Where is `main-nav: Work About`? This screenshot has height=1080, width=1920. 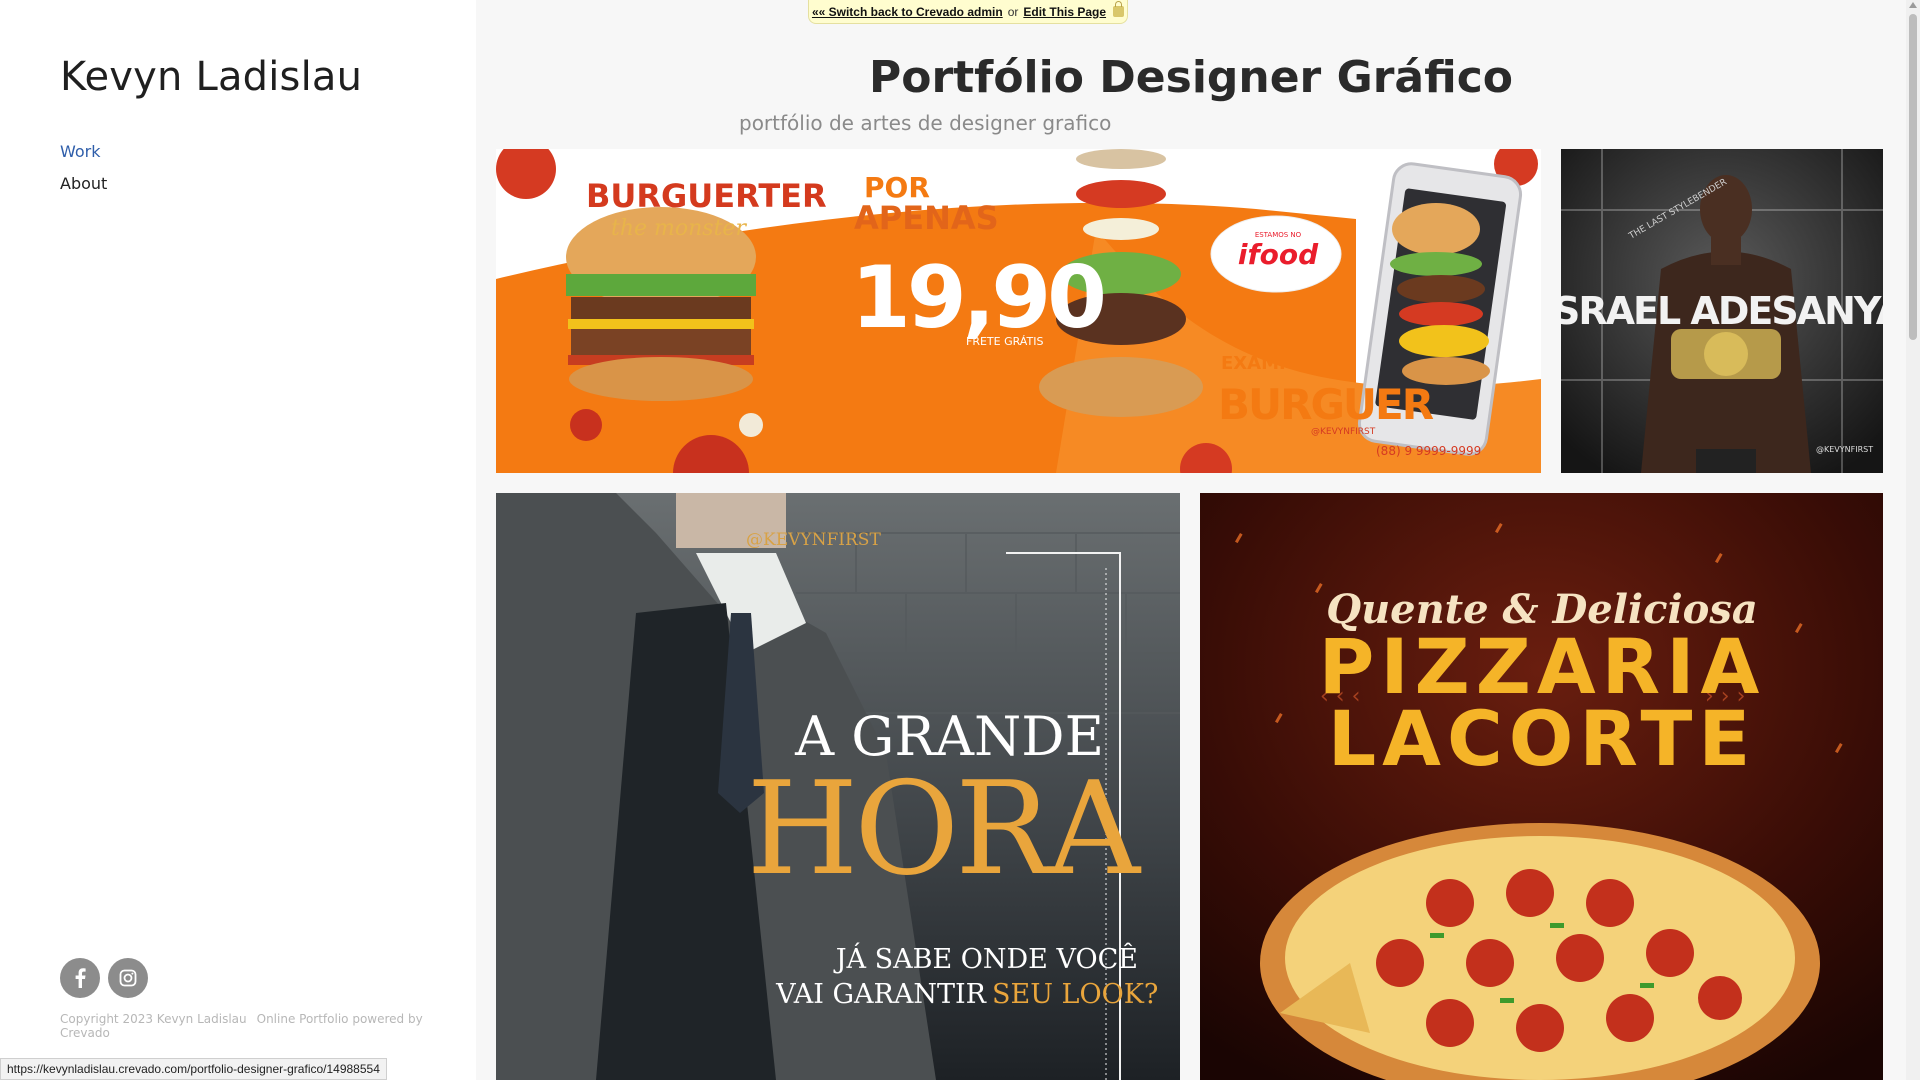 main-nav: Work About is located at coordinates (83, 168).